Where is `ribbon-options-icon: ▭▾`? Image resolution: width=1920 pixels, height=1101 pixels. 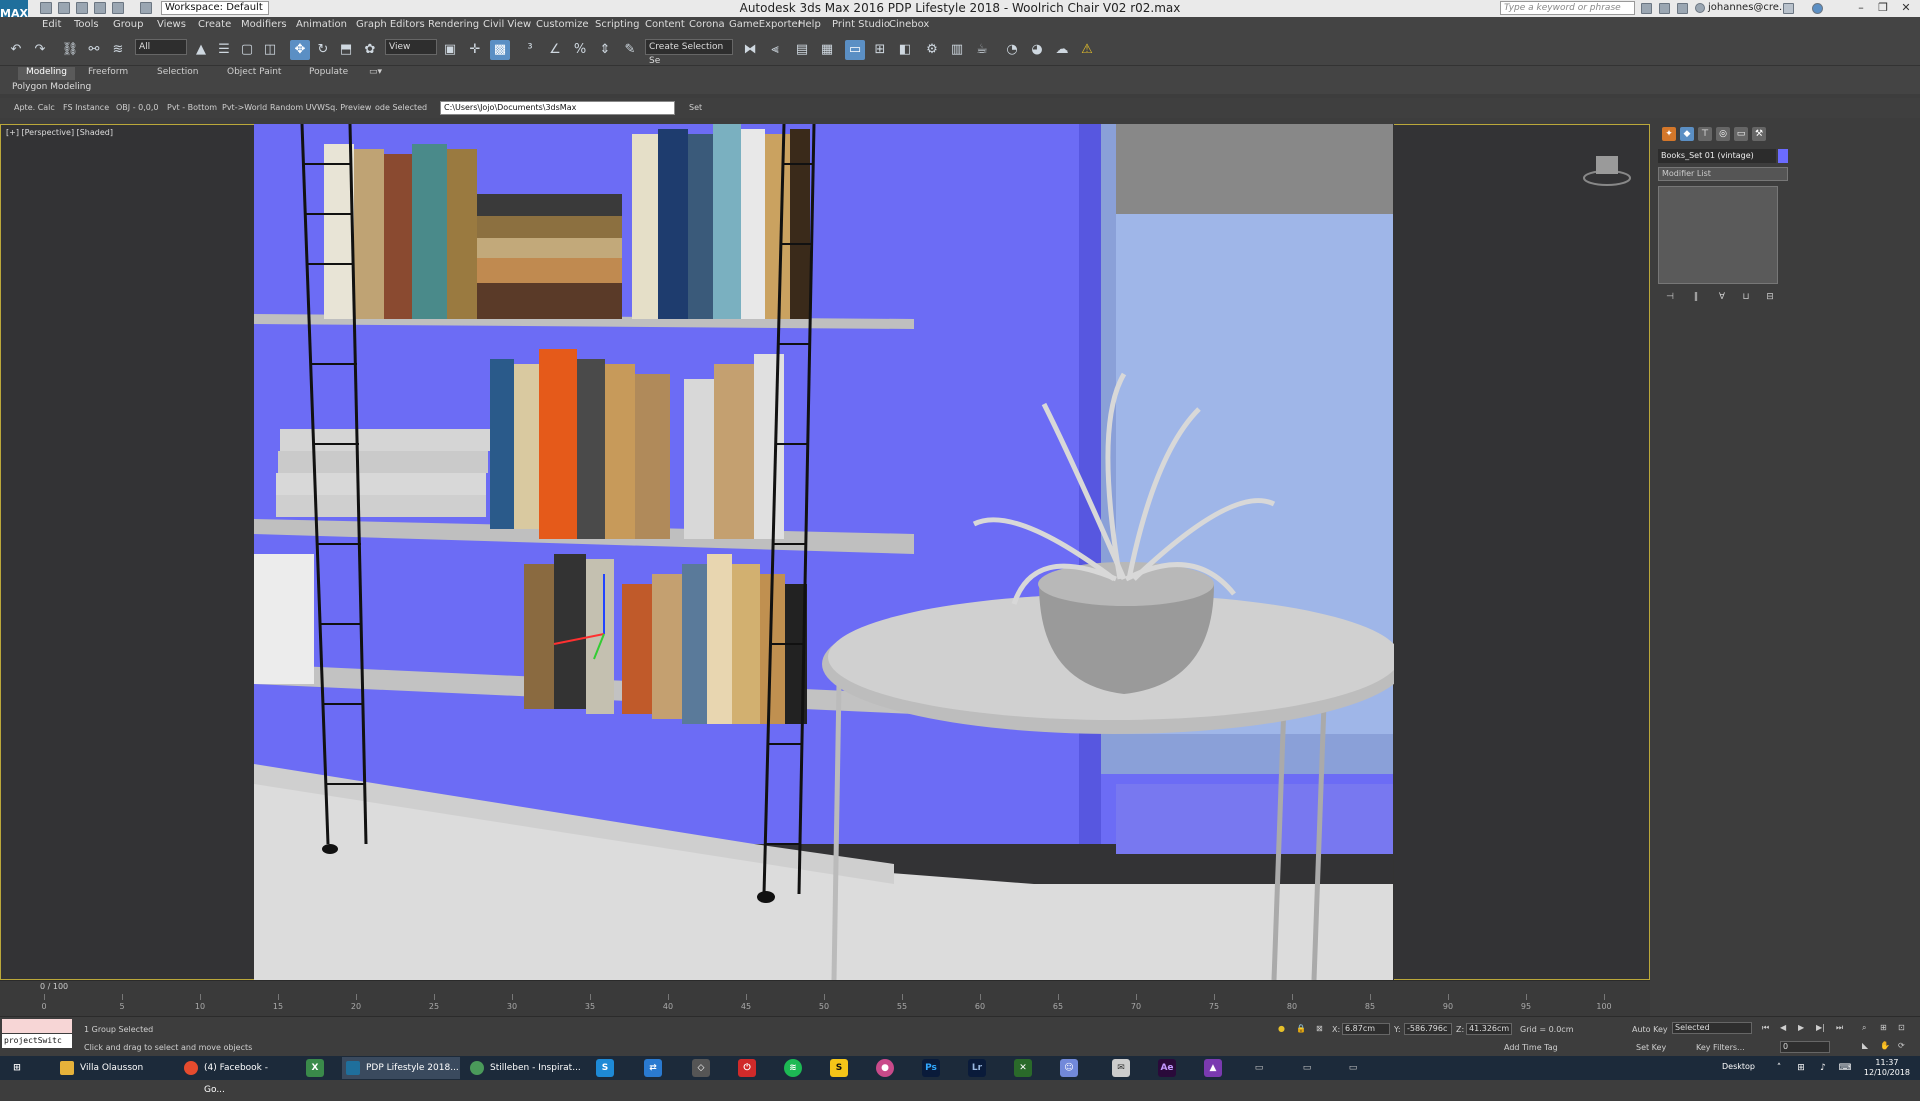
ribbon-options-icon: ▭▾ is located at coordinates (375, 73).